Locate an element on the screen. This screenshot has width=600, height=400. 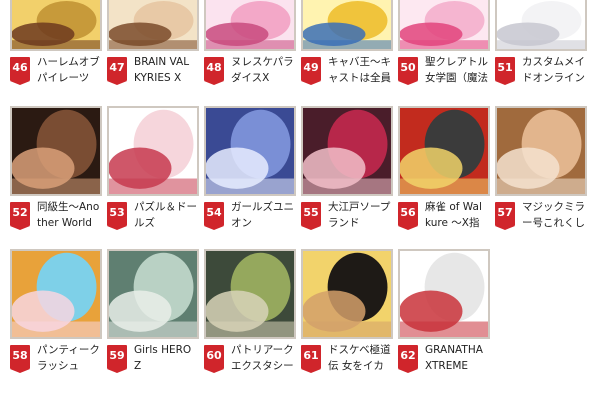
rank-badge: 56 is located at coordinates (408, 216).